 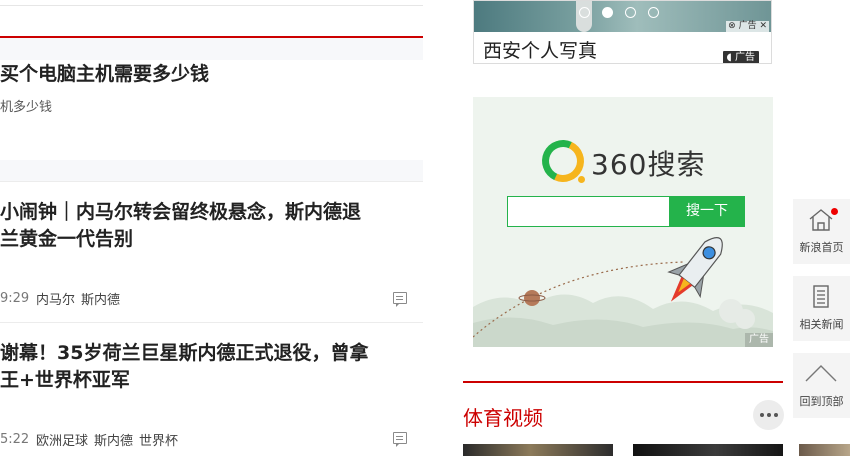 What do you see at coordinates (821, 247) in the screenshot?
I see `sina-home-label: 新浪首页` at bounding box center [821, 247].